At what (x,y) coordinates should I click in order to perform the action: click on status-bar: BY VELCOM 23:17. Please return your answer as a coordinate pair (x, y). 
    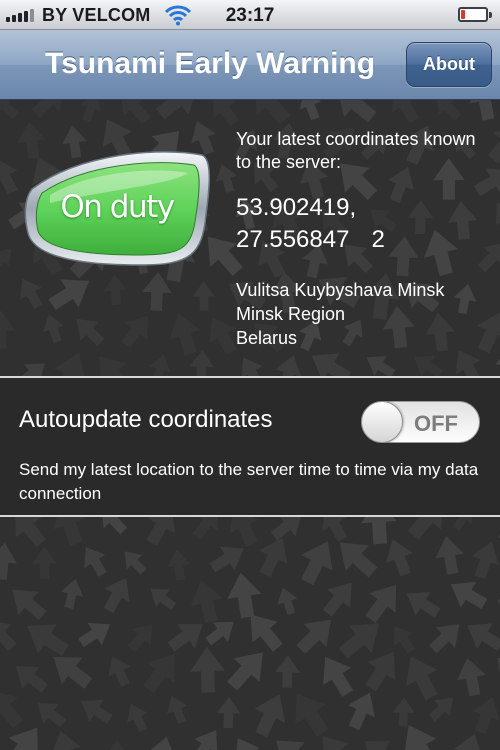
    Looking at the image, I should click on (250, 15).